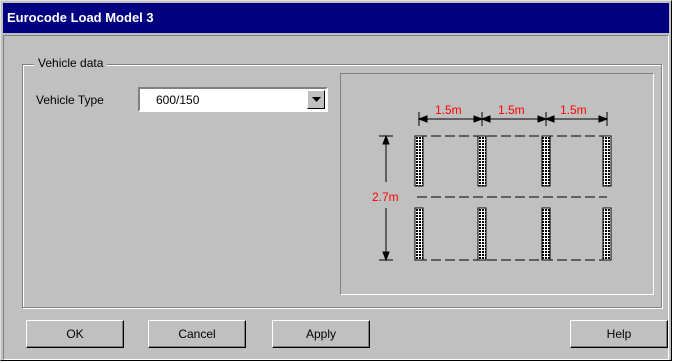  I want to click on title-bar: Eurocode Load Model 3, so click(336, 18).